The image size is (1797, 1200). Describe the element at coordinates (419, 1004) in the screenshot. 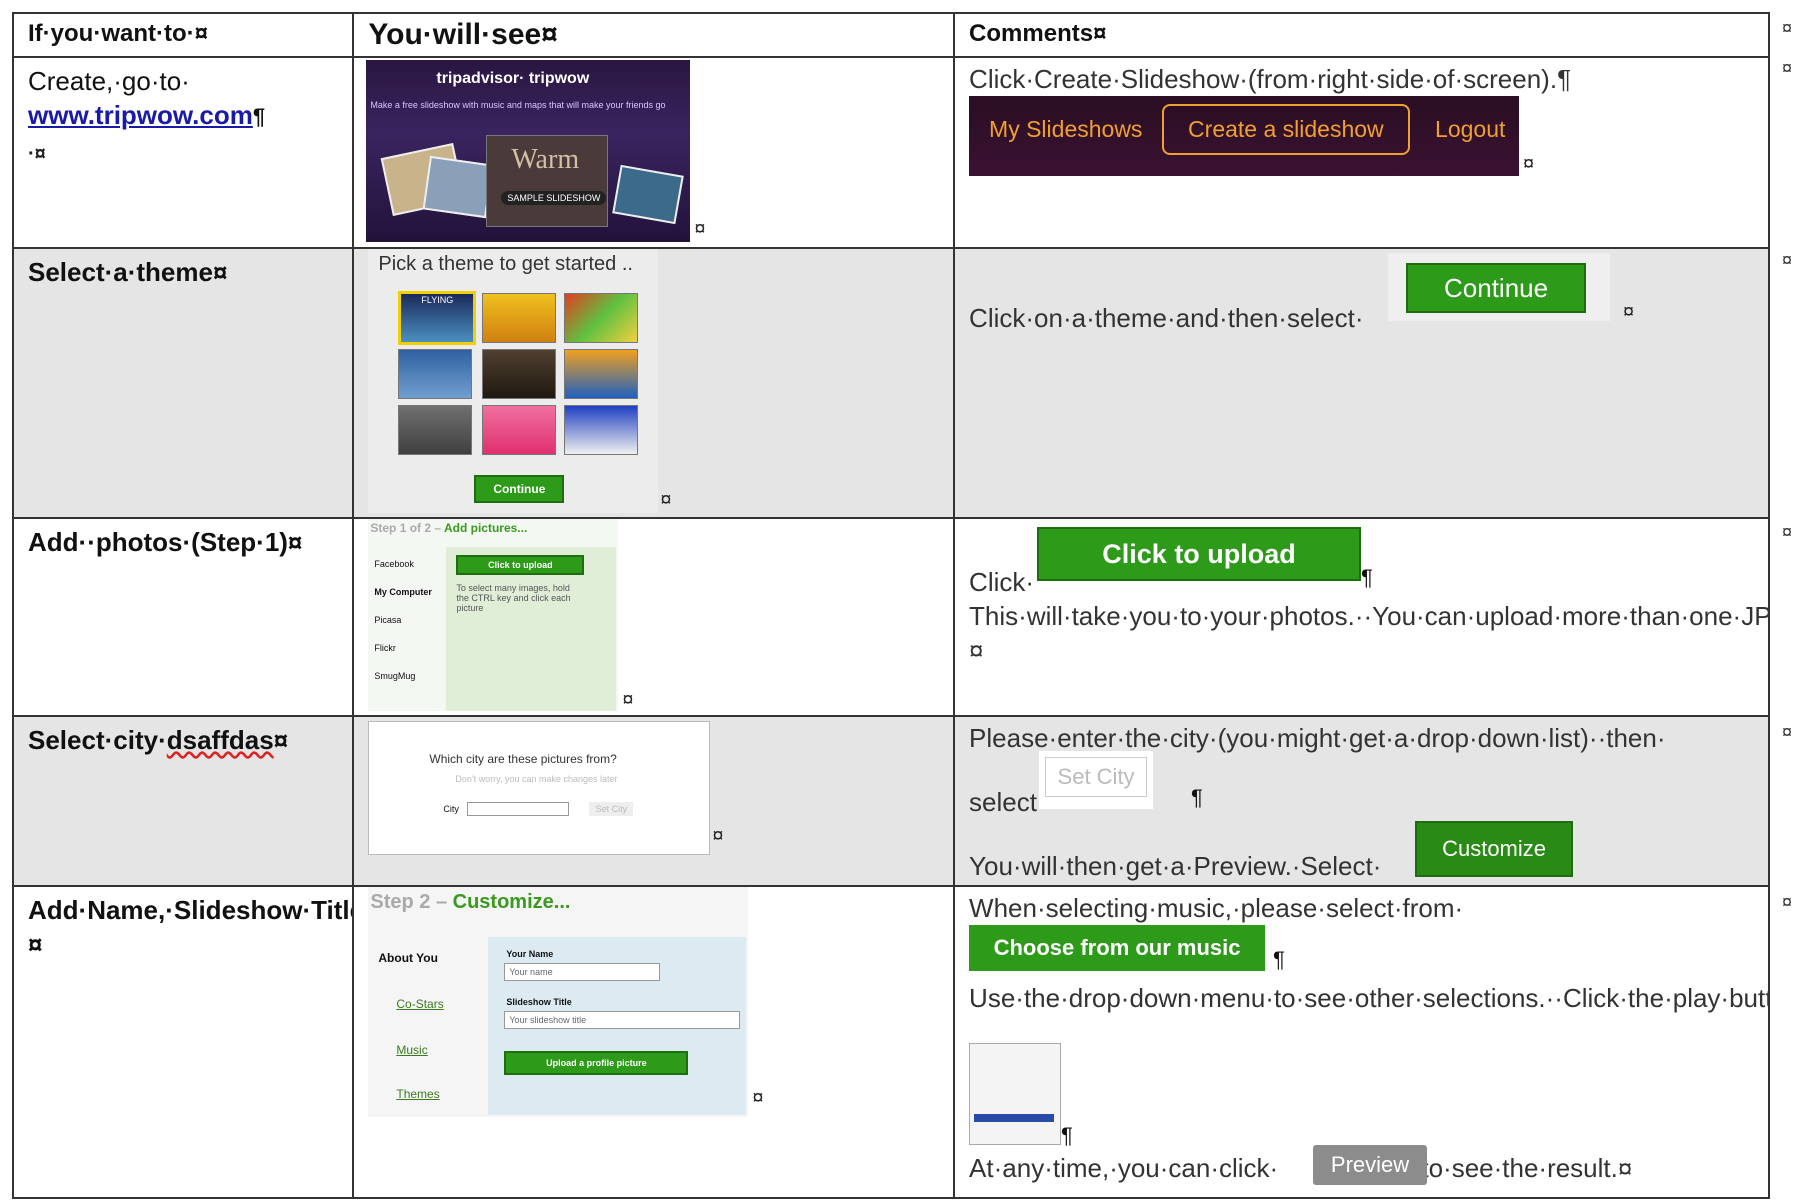

I see `thumb-nav-co-stars: Co-Stars` at that location.